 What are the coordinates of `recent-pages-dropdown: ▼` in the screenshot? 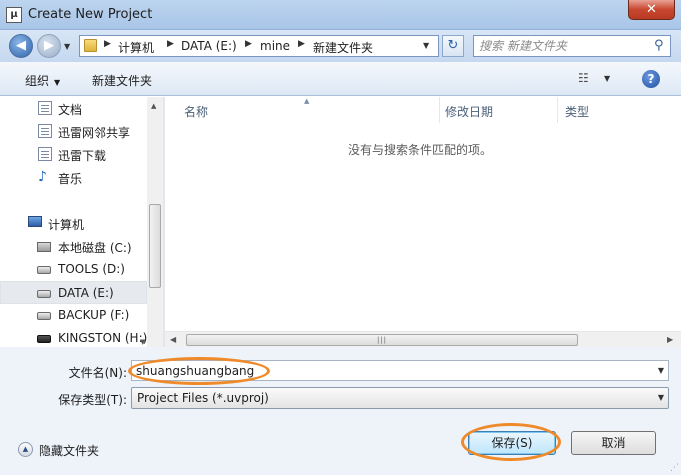 It's located at (67, 46).